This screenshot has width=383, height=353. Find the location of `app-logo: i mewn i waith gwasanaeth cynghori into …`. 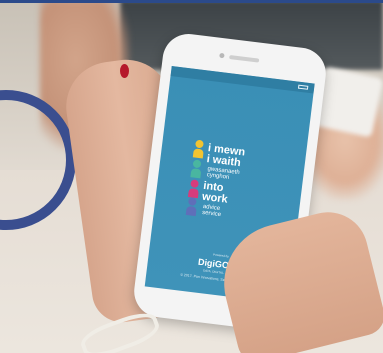

app-logo: i mewn i waith gwasanaeth cynghori into … is located at coordinates (234, 184).